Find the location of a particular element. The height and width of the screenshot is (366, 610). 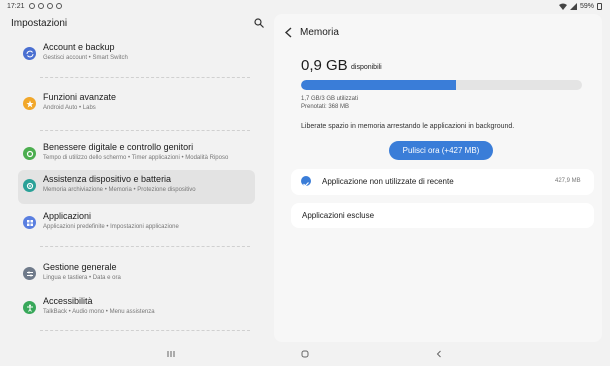

accessibility-icon is located at coordinates (29, 307).